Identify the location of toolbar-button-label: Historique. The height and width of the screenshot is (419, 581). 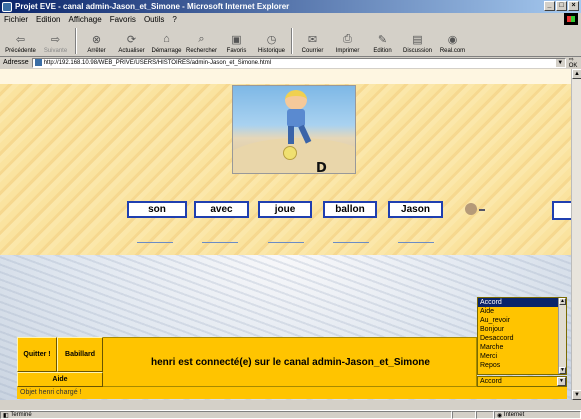
(271, 51).